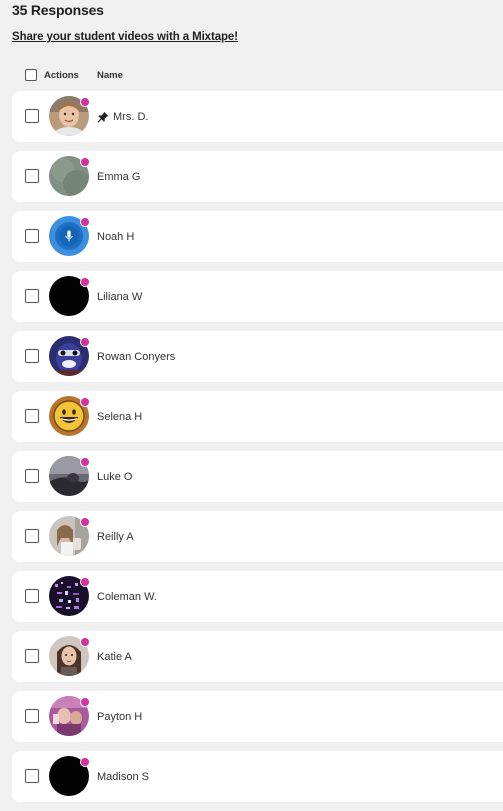 This screenshot has width=503, height=811. Describe the element at coordinates (115, 476) in the screenshot. I see `student-name: Luke O` at that location.